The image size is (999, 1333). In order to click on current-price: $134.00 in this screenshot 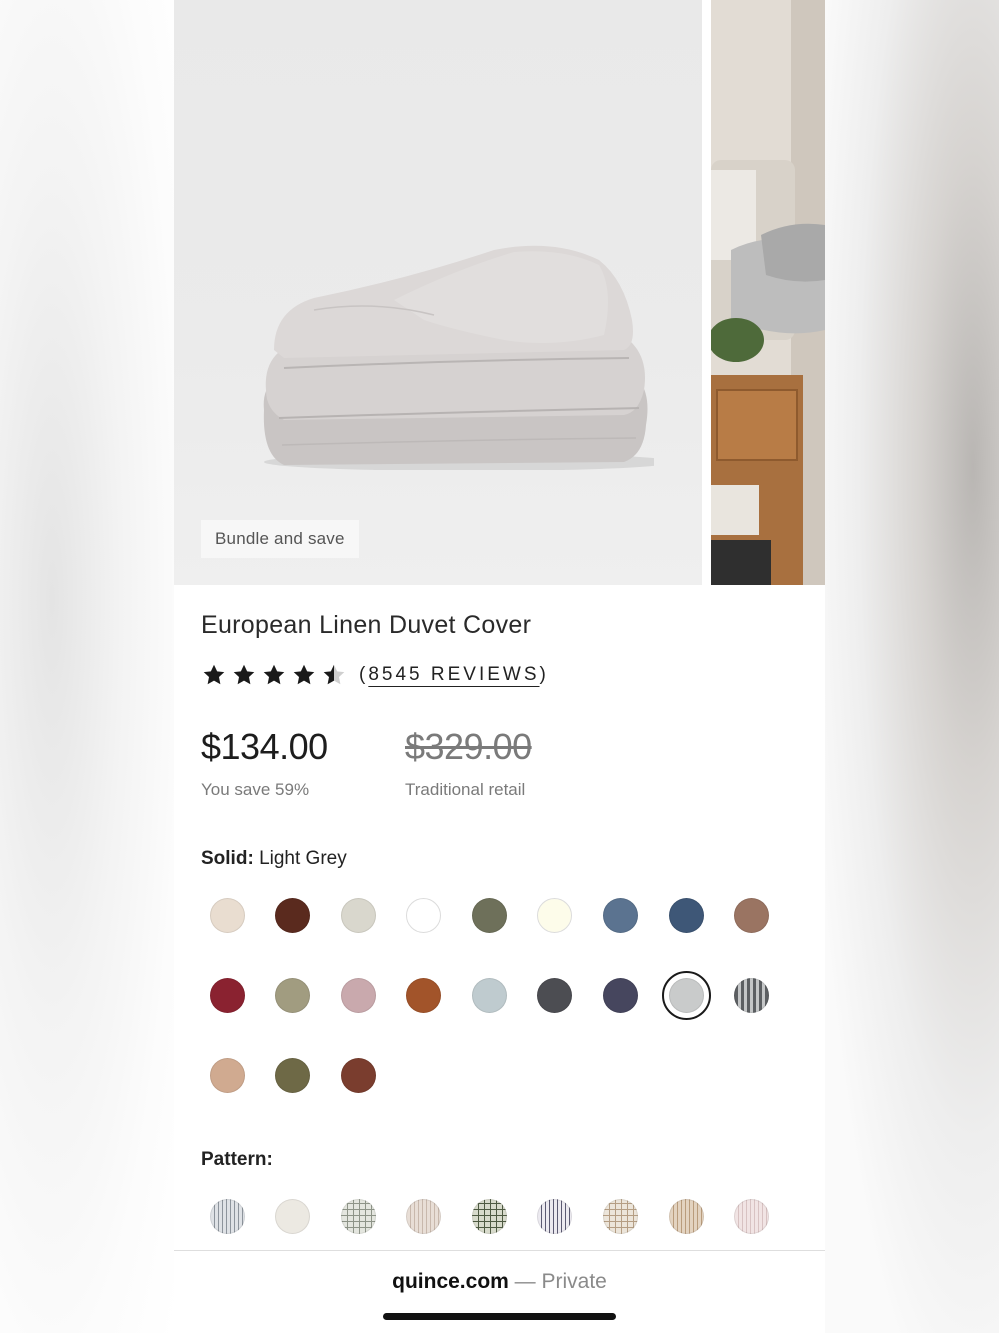, I will do `click(264, 746)`.